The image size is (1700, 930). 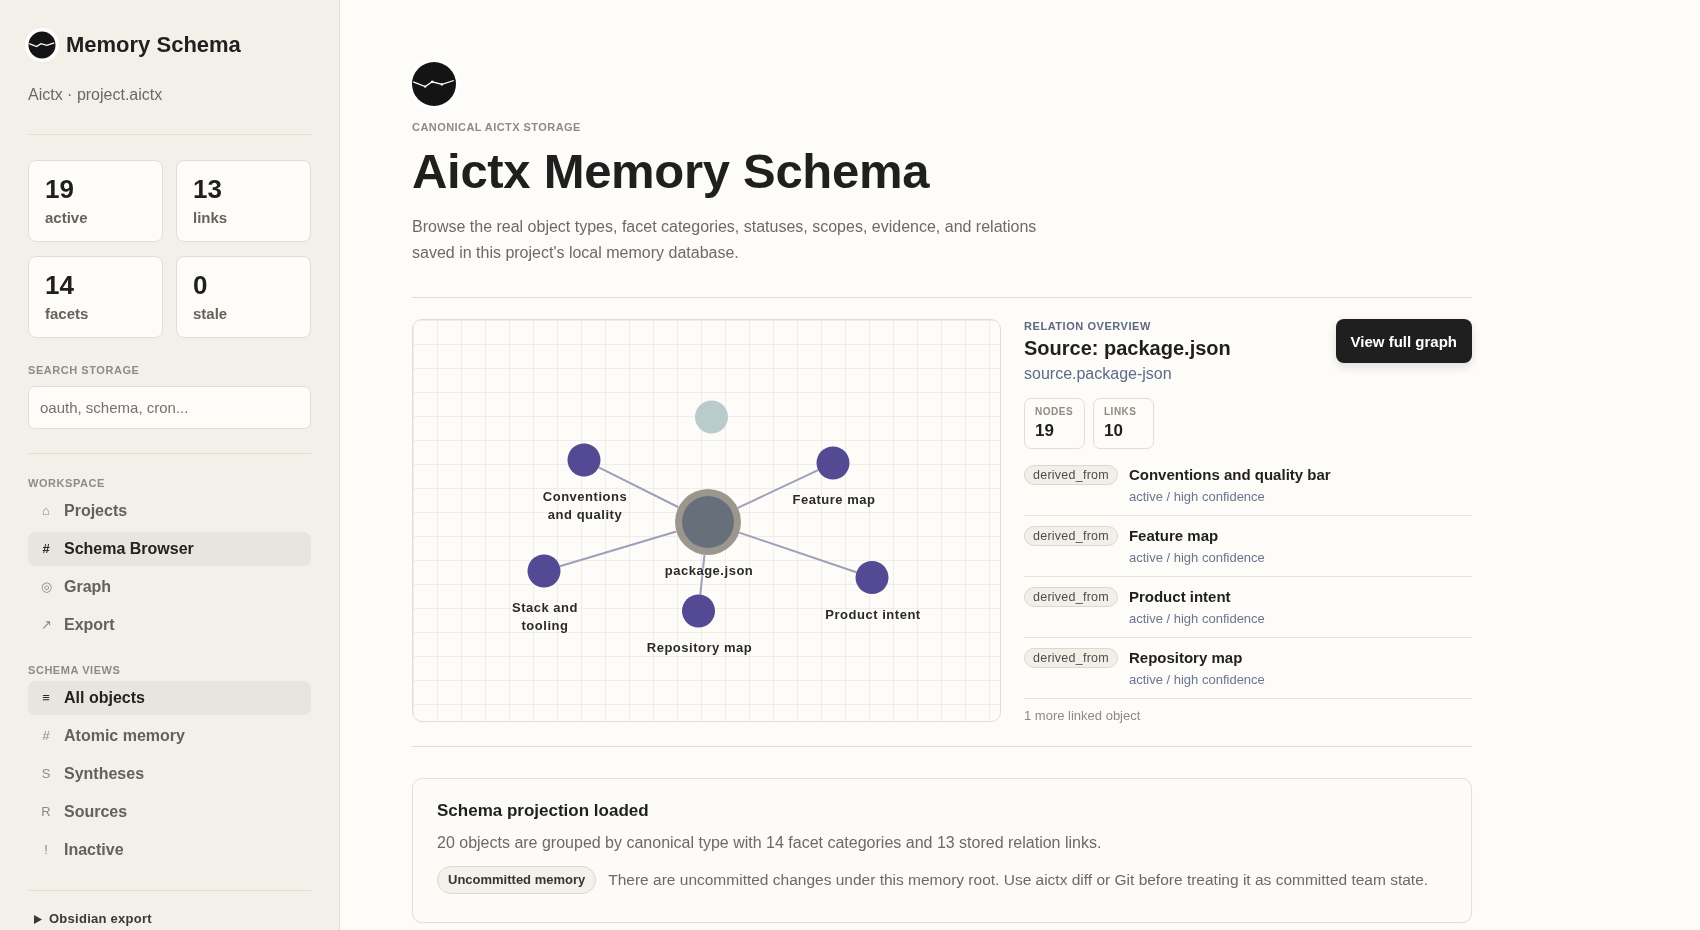 What do you see at coordinates (1403, 341) in the screenshot?
I see `view-graph-button: View full graph` at bounding box center [1403, 341].